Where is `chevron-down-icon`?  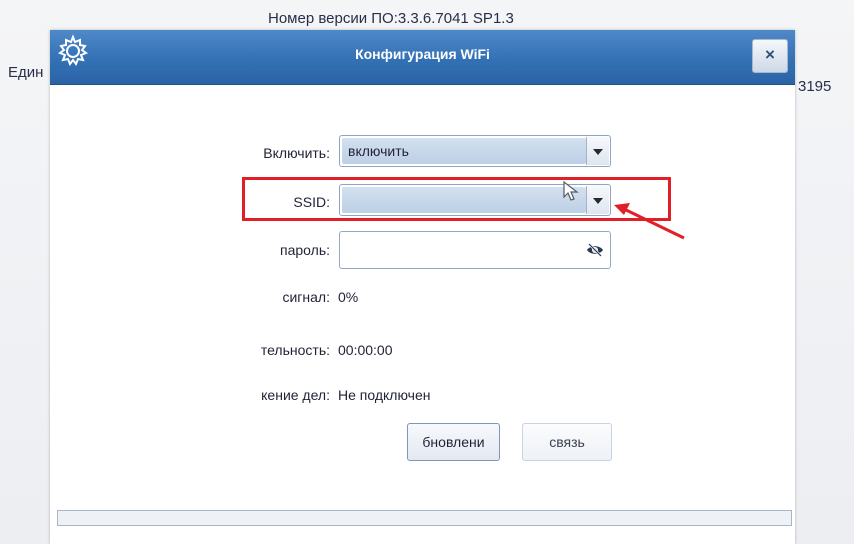
chevron-down-icon is located at coordinates (597, 151).